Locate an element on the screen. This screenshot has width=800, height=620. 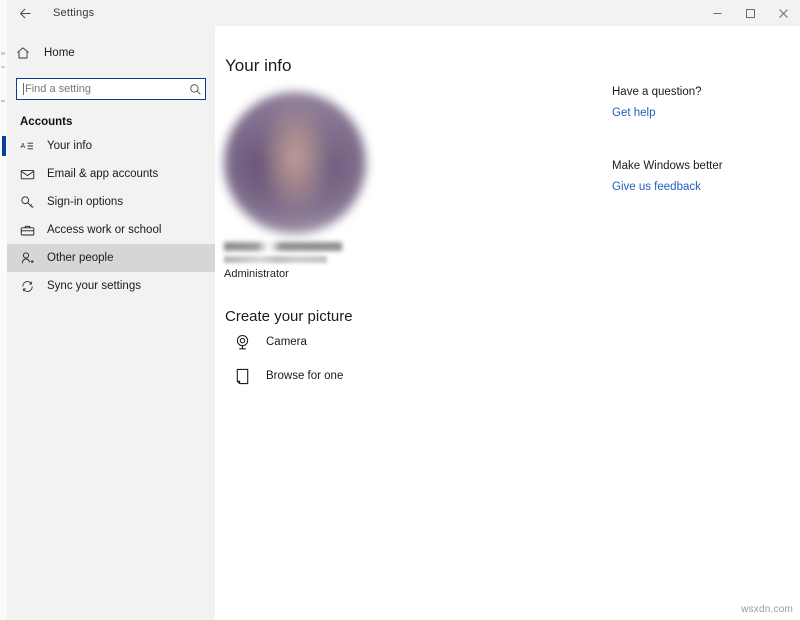
maximize-button is located at coordinates (750, 13).